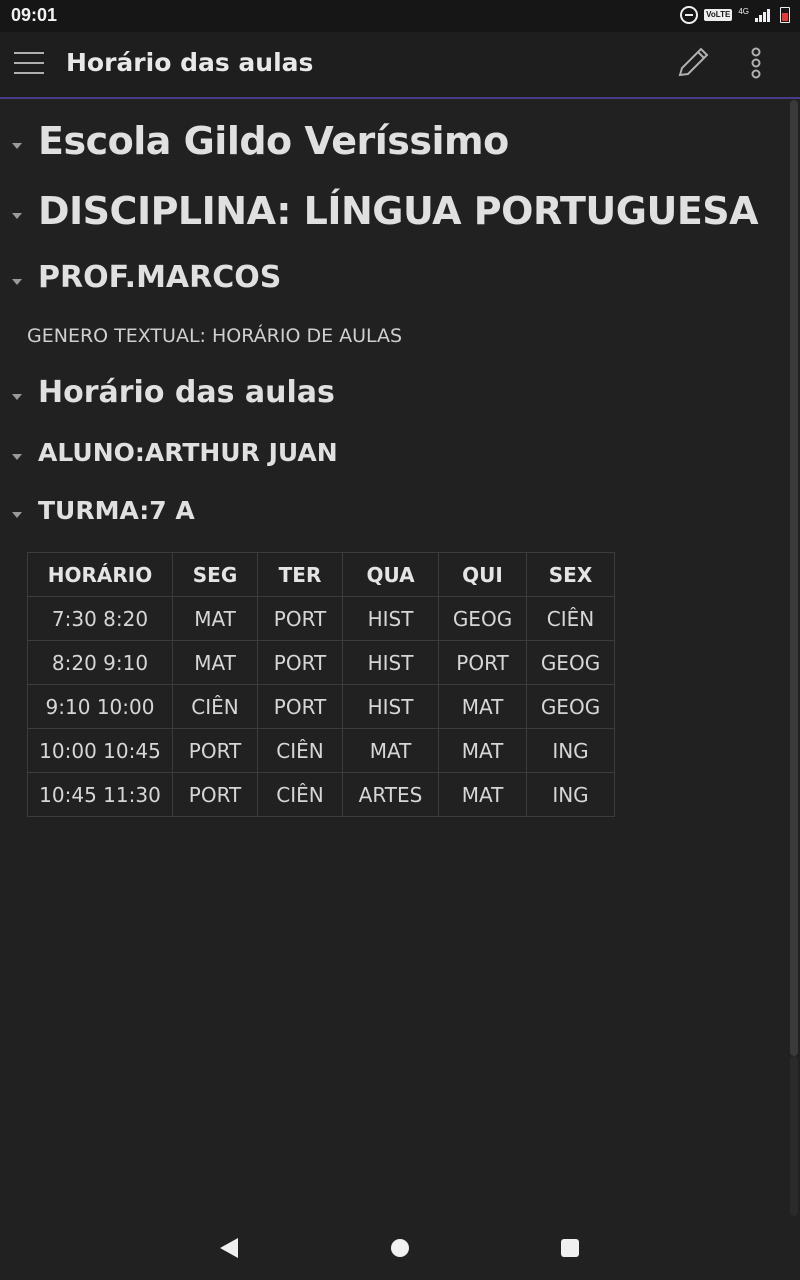  I want to click on heading-teacher: PROF.MARCOS, so click(160, 277).